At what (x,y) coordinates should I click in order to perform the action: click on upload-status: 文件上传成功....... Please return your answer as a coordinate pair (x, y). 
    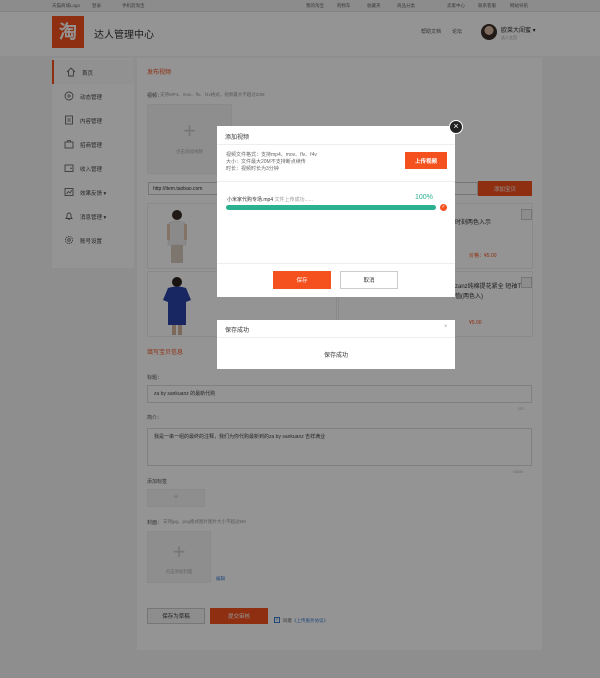
    Looking at the image, I should click on (293, 200).